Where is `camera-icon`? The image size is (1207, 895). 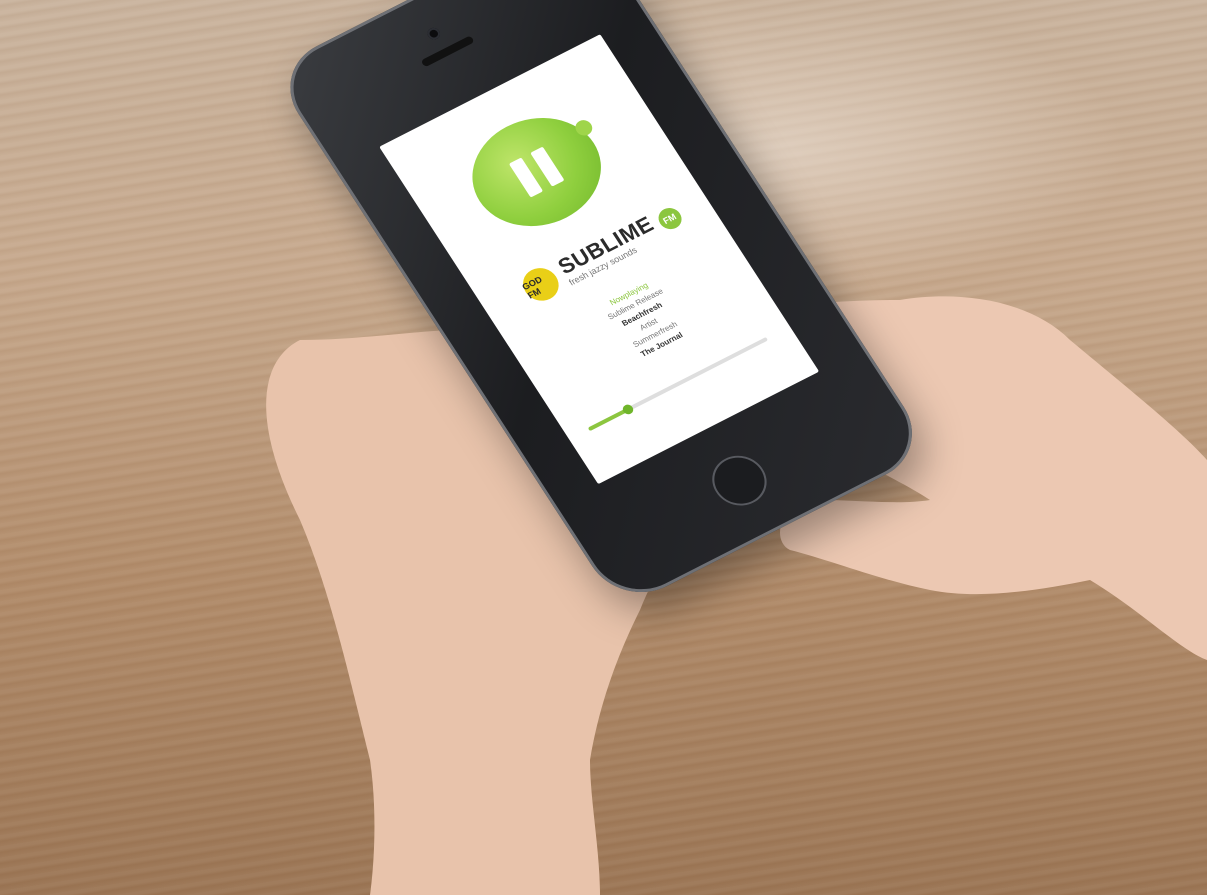 camera-icon is located at coordinates (434, 33).